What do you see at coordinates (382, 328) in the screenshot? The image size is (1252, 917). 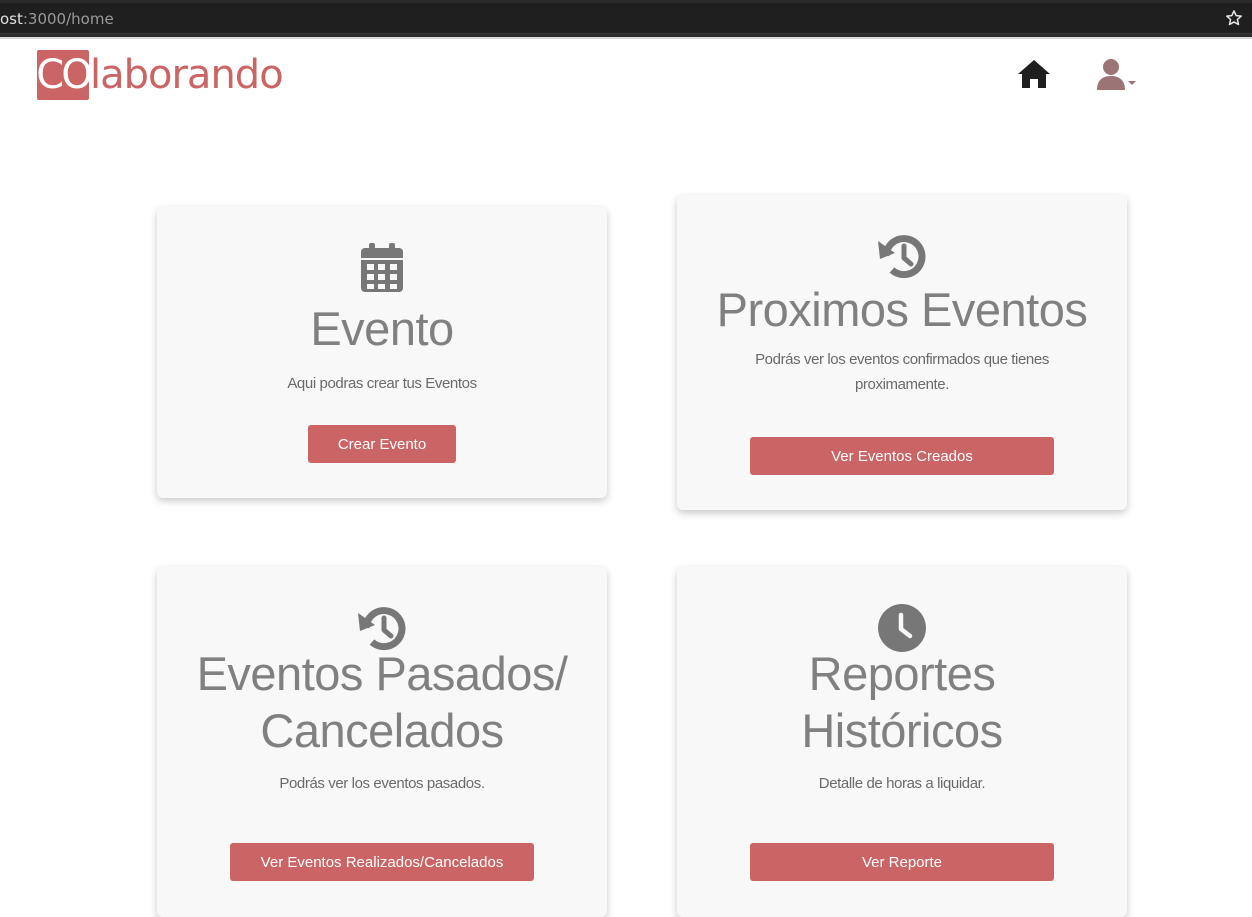 I see `card-title: Evento` at bounding box center [382, 328].